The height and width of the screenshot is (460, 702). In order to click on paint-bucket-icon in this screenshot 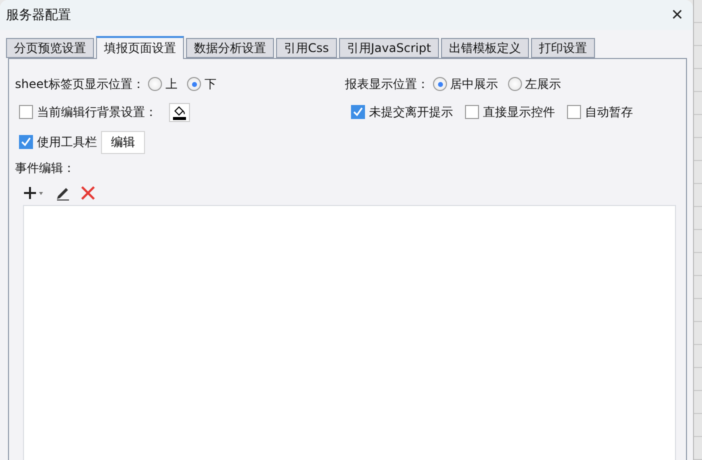, I will do `click(179, 112)`.